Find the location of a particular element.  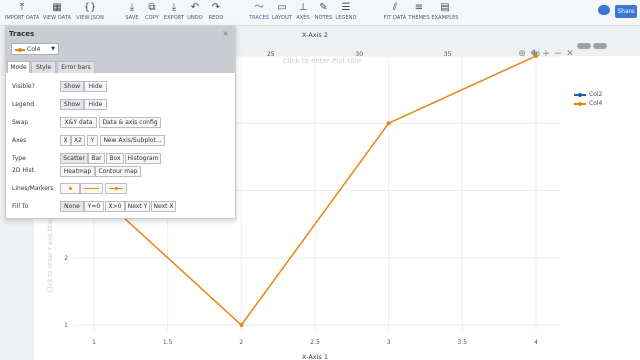

y-tick-label: 1 is located at coordinates (66, 325).